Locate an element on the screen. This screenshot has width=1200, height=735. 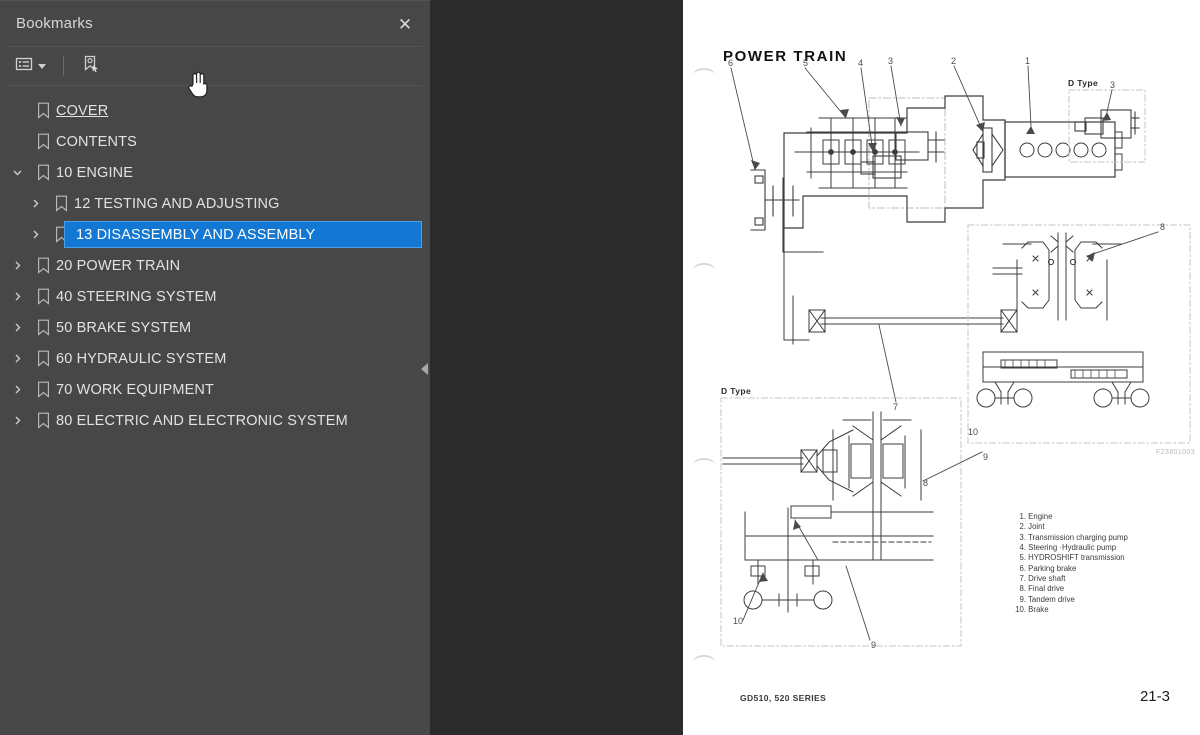
bookmark-item: 12 TESTING AND ADJUSTING is located at coordinates (215, 203).